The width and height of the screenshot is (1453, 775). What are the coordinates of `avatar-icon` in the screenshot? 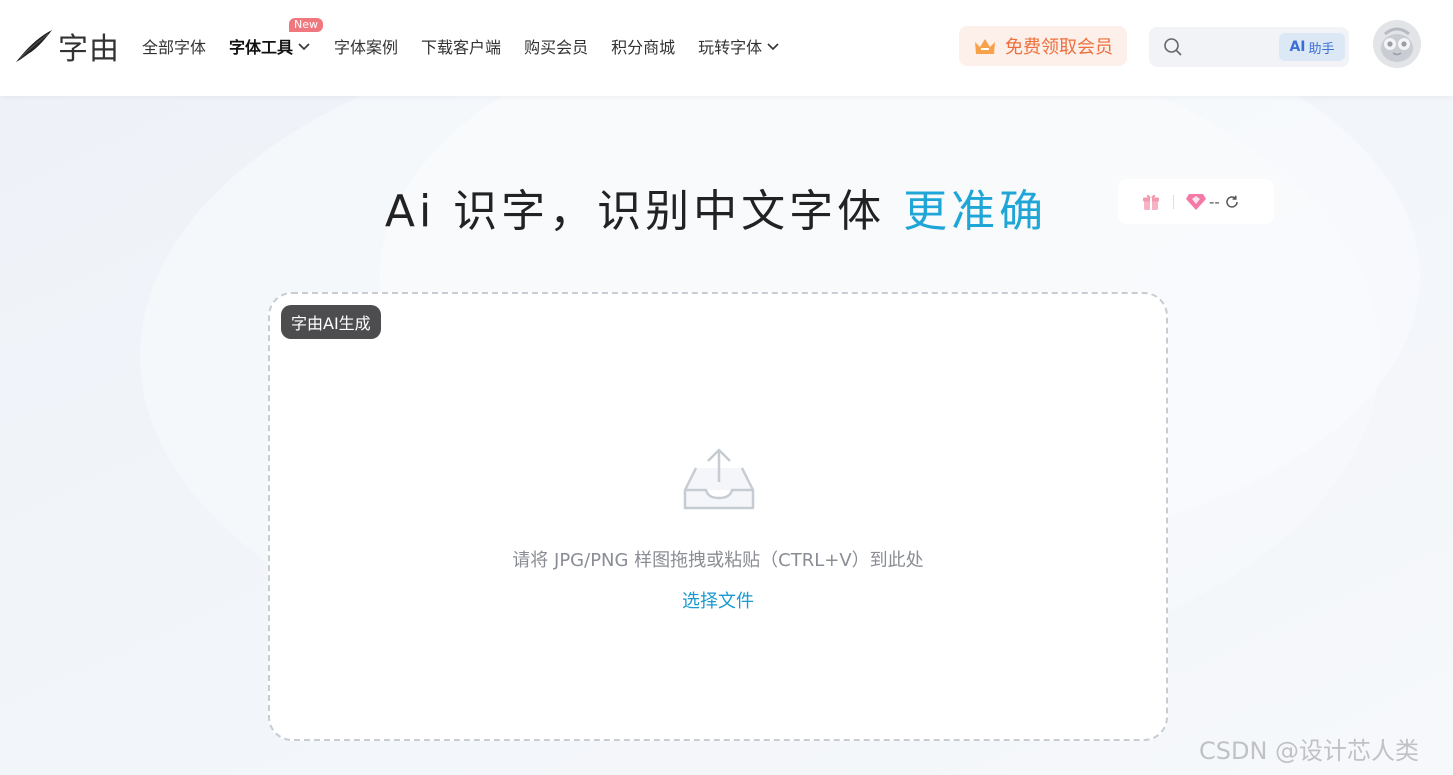 It's located at (1397, 44).